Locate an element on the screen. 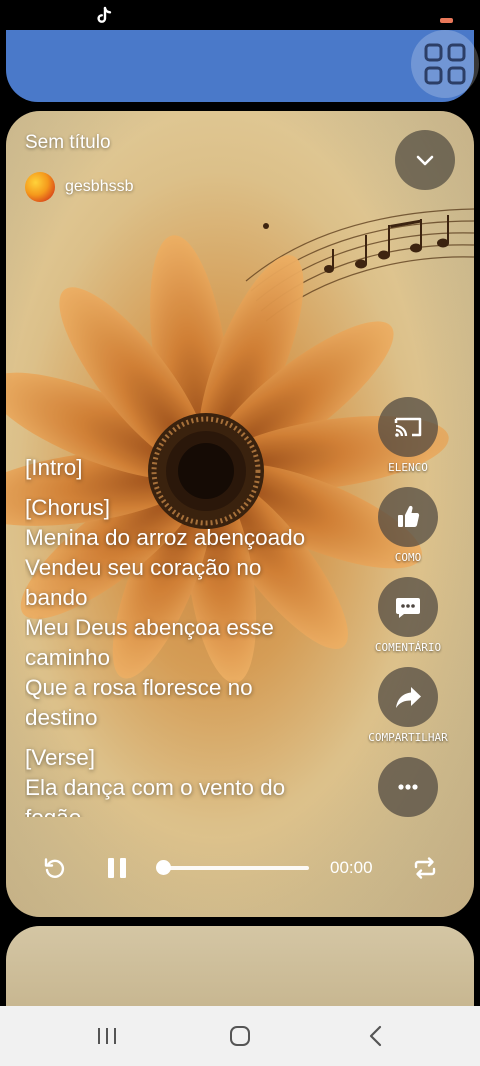  lyric-section-label: [Verse] is located at coordinates (60, 757).